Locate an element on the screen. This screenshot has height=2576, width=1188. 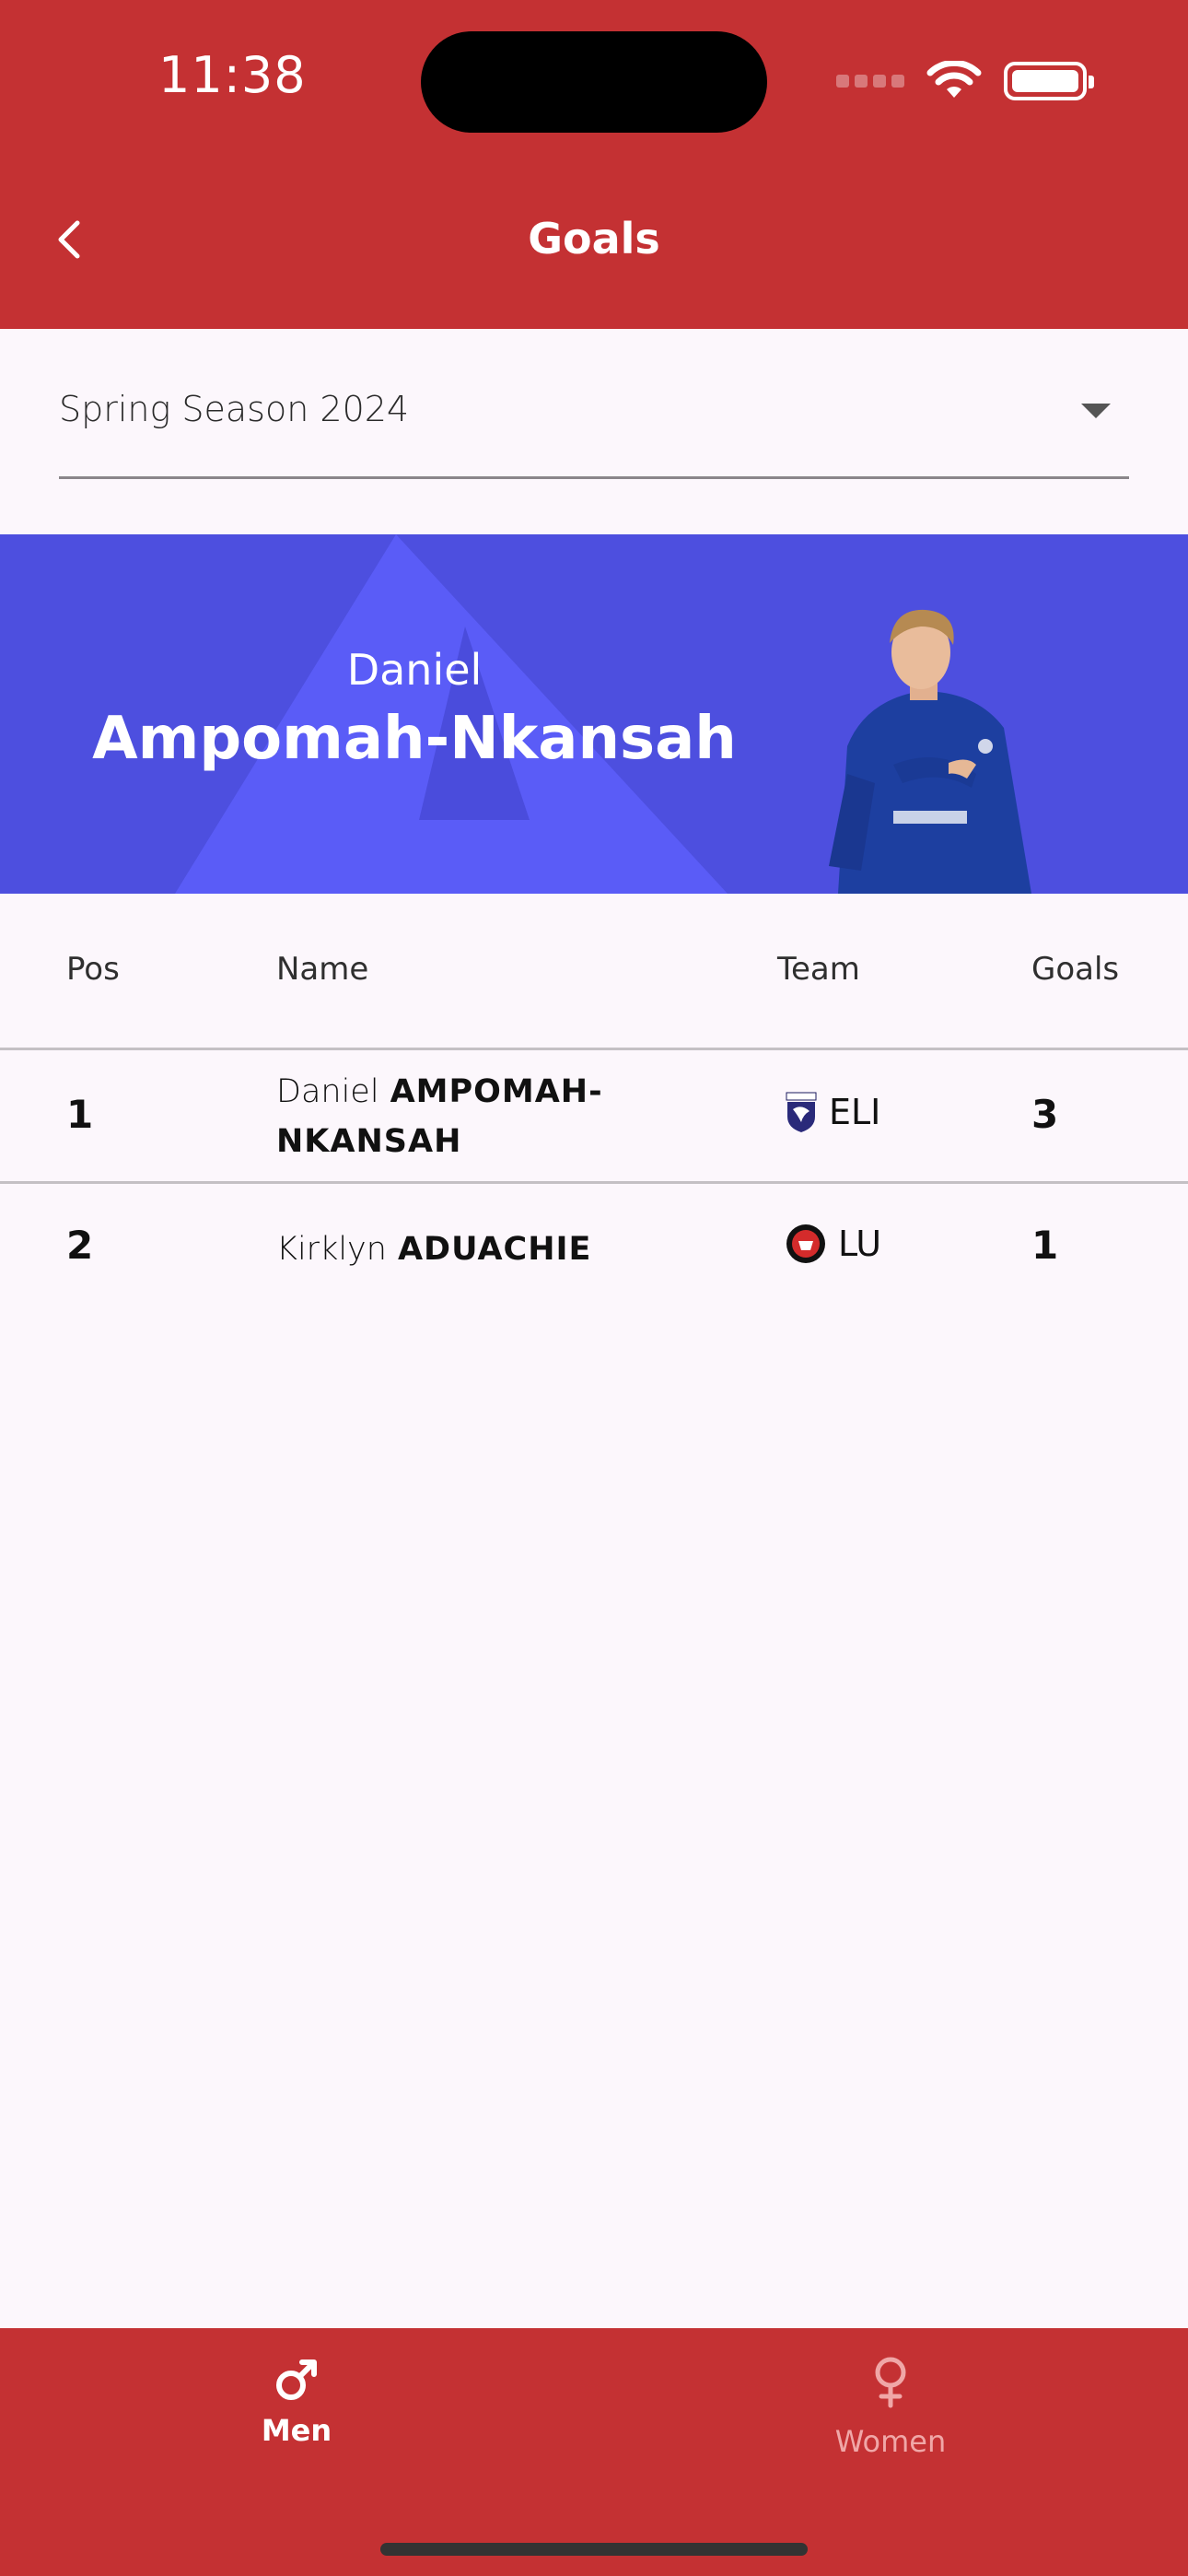
status-icons is located at coordinates (965, 81).